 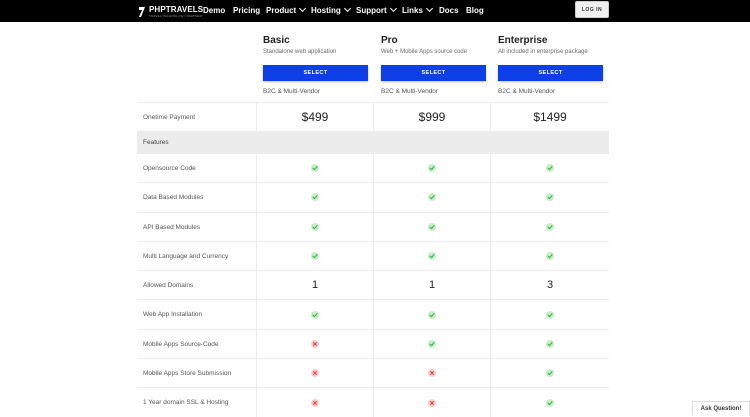 What do you see at coordinates (373, 116) in the screenshot?
I see `price-row: Onetime Payment $499 $999 $1499` at bounding box center [373, 116].